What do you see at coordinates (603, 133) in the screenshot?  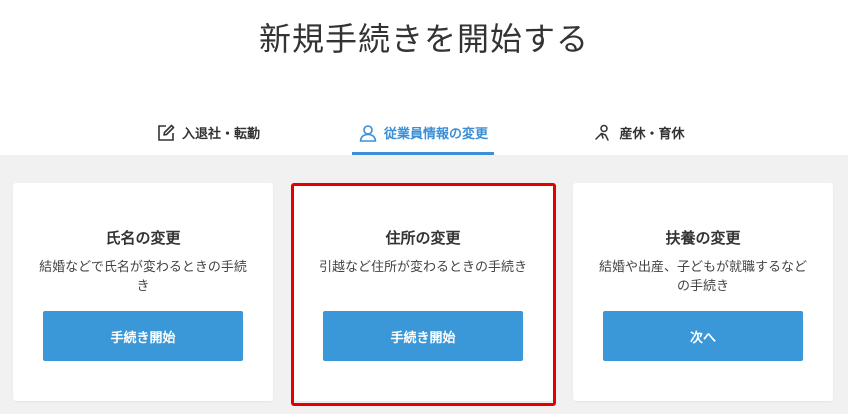 I see `baby-icon` at bounding box center [603, 133].